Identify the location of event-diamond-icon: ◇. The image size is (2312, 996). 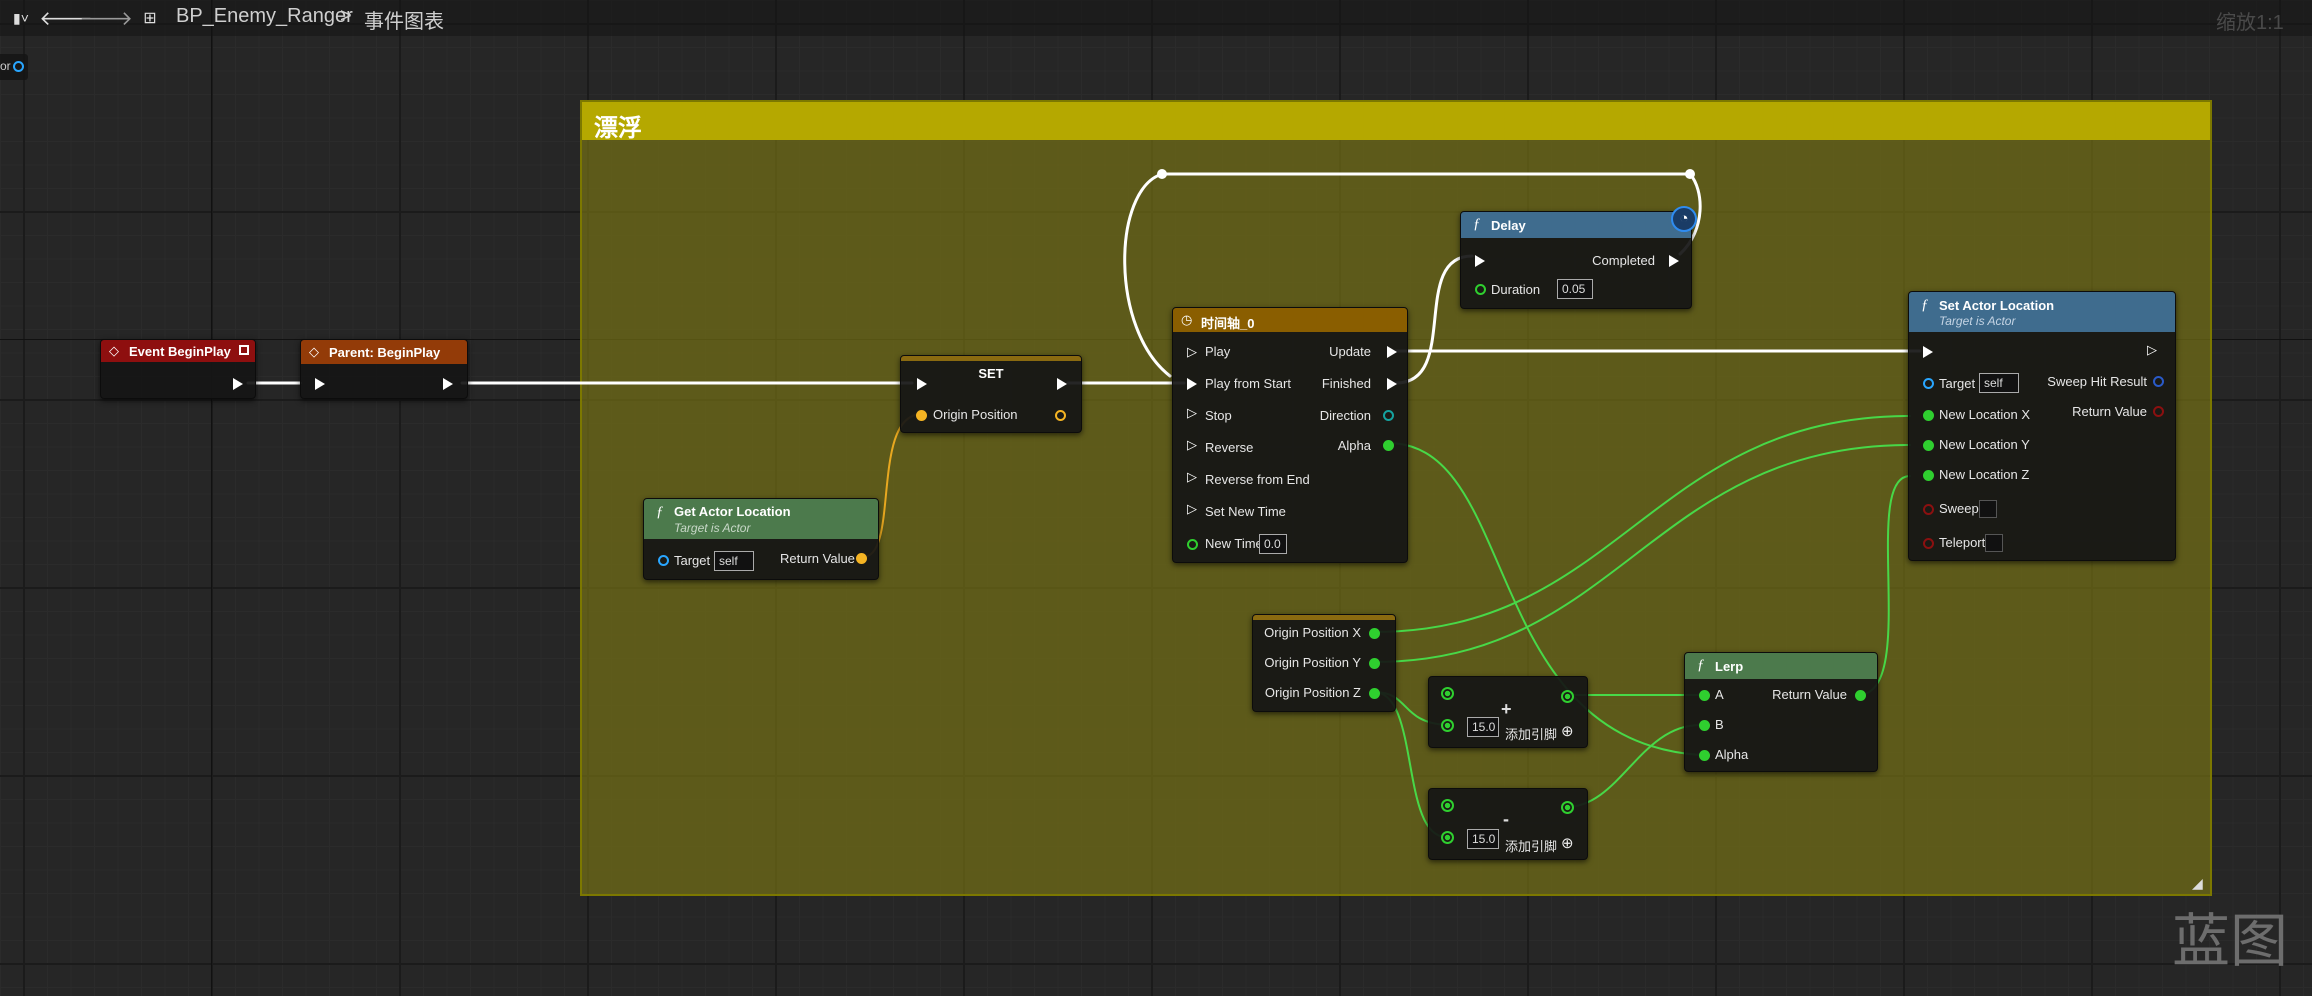
(114, 350).